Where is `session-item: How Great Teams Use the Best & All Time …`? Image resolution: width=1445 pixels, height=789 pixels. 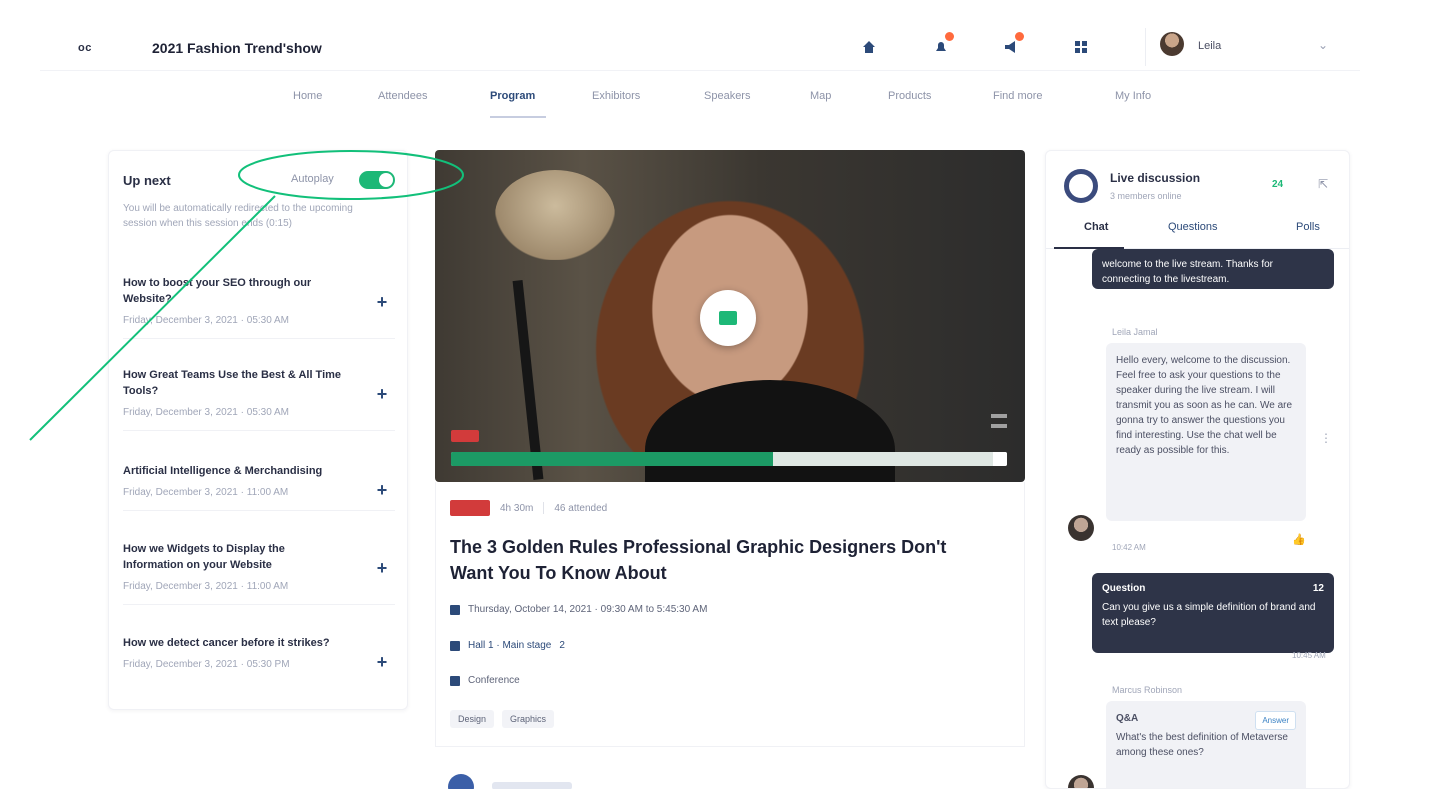 session-item: How Great Teams Use the Best & All Time … is located at coordinates (259, 399).